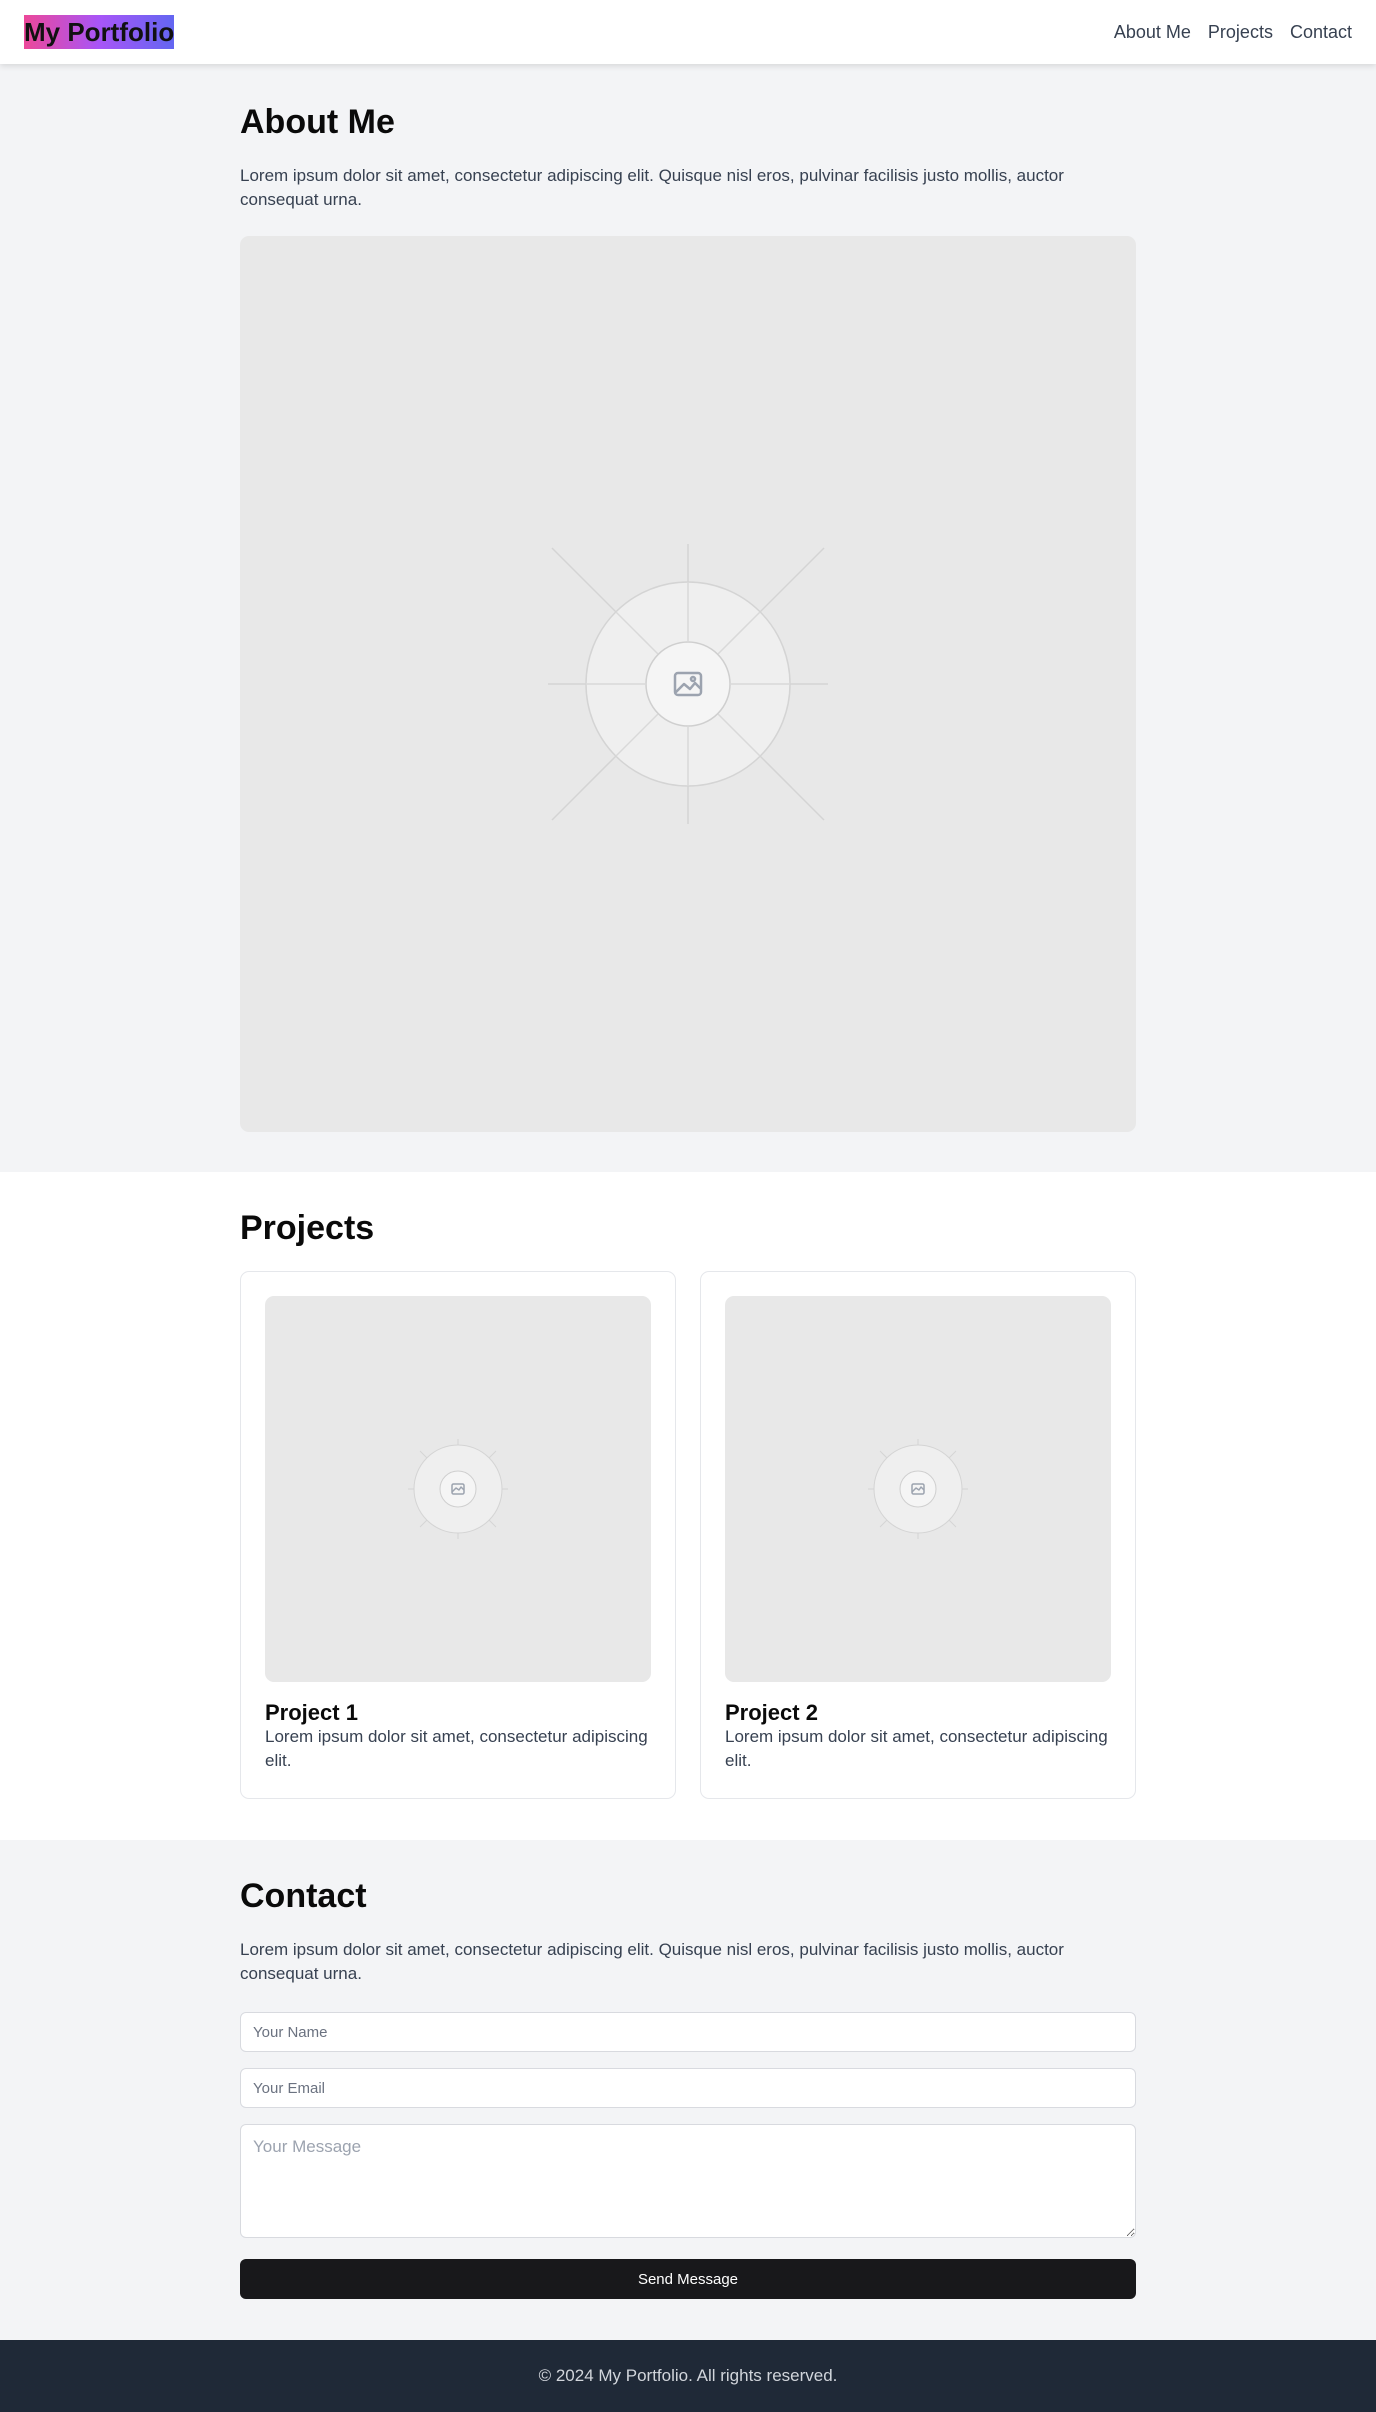  I want to click on nav-link-contact: Contact, so click(1321, 32).